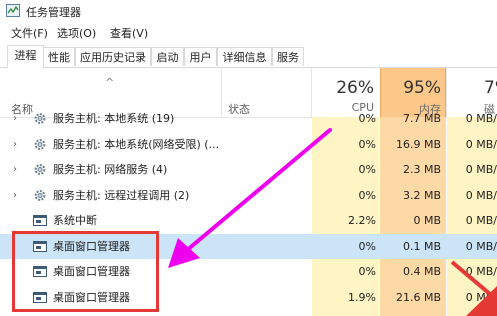 The image size is (497, 316). Describe the element at coordinates (109, 82) in the screenshot. I see `sort-caret-icon: ^` at that location.